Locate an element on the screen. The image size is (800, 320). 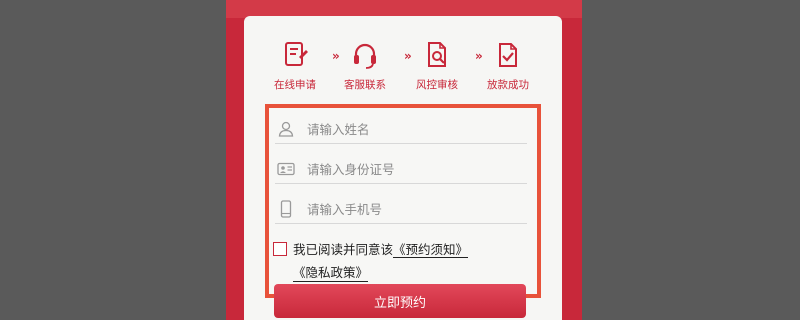
step-risk-review: 风控审核 is located at coordinates (437, 66).